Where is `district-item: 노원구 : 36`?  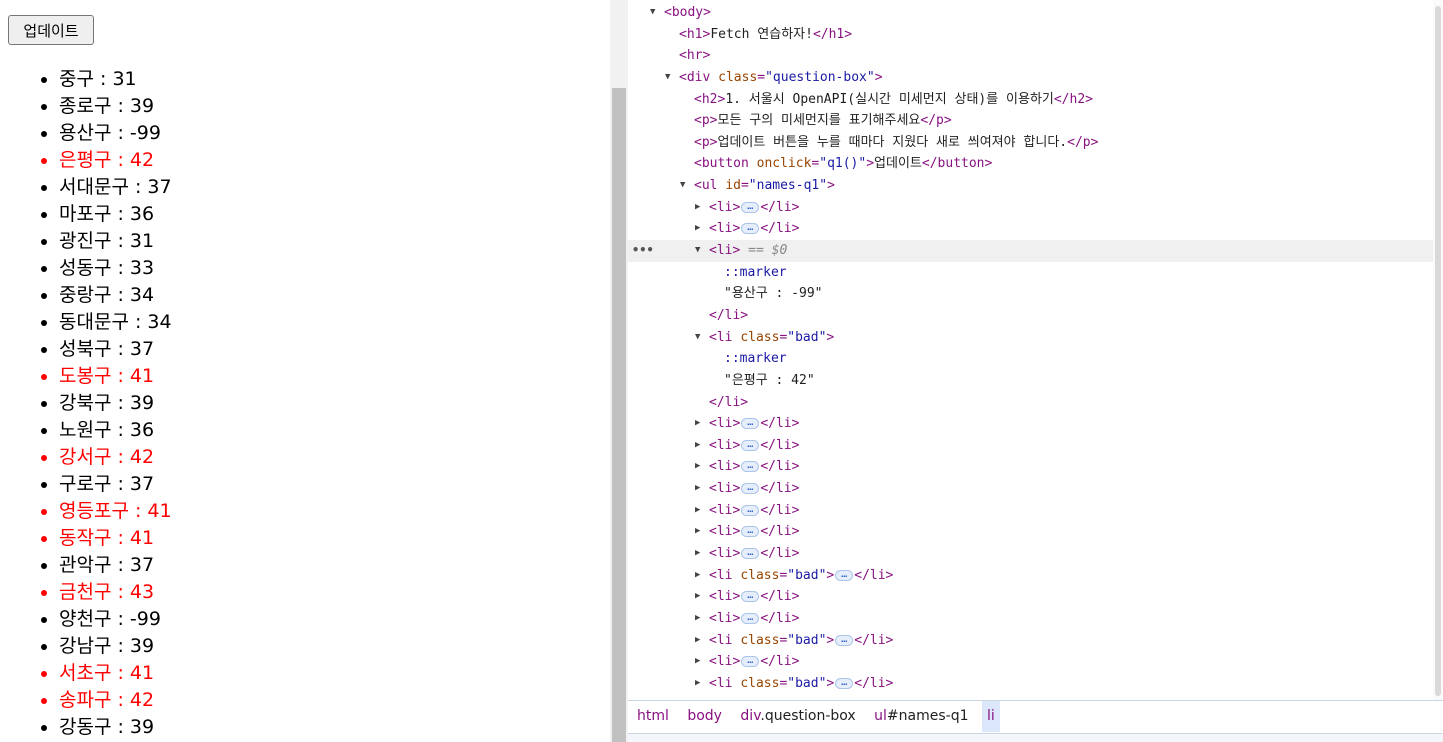 district-item: 노원구 : 36 is located at coordinates (115, 430).